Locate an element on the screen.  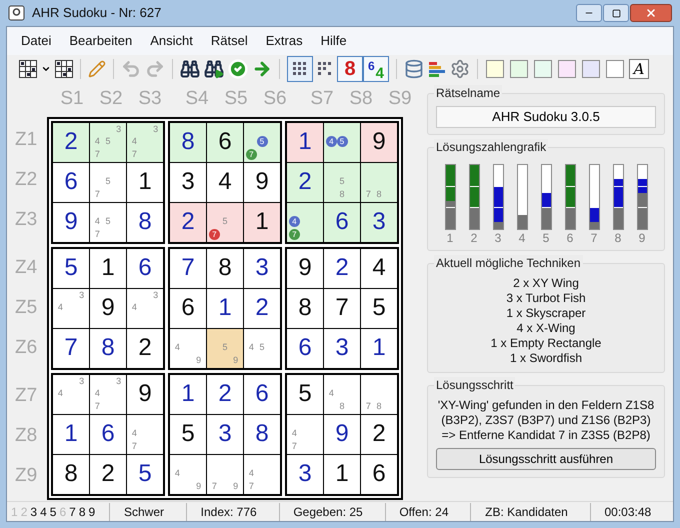
check-icon is located at coordinates (238, 69).